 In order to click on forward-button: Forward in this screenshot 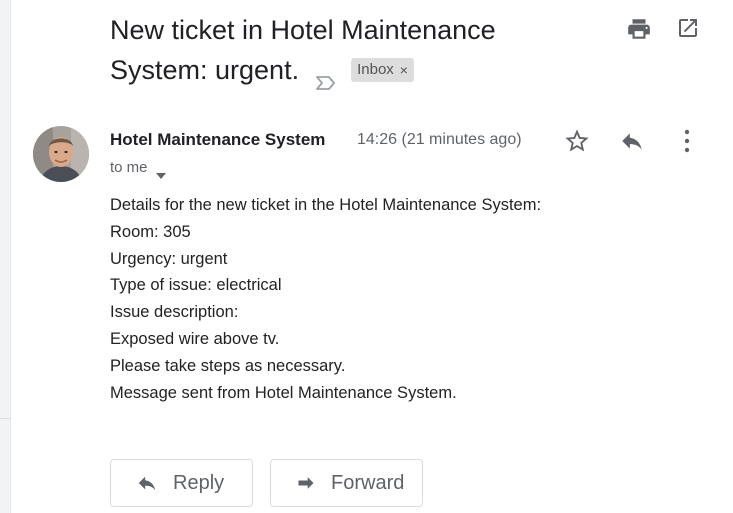, I will do `click(346, 483)`.